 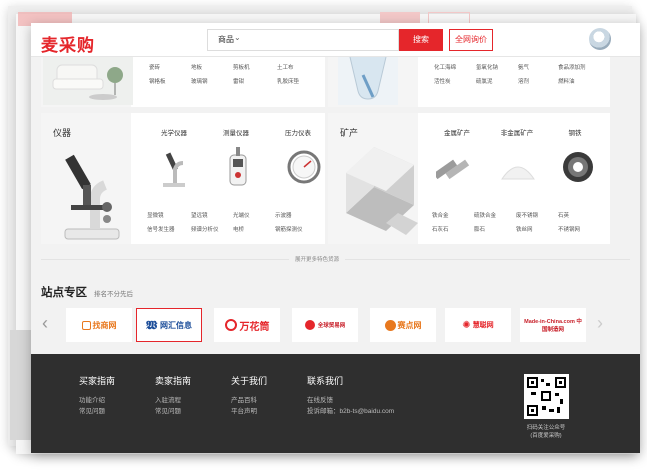 What do you see at coordinates (403, 325) in the screenshot?
I see `site-logo-saidian: 赛点网` at bounding box center [403, 325].